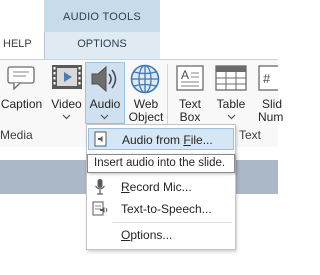 This screenshot has width=320, height=275. I want to click on table-label: Table, so click(231, 104).